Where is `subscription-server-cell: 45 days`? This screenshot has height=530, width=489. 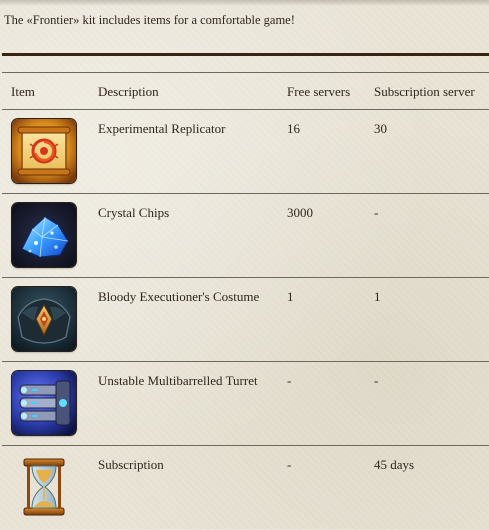
subscription-server-cell: 45 days is located at coordinates (394, 464).